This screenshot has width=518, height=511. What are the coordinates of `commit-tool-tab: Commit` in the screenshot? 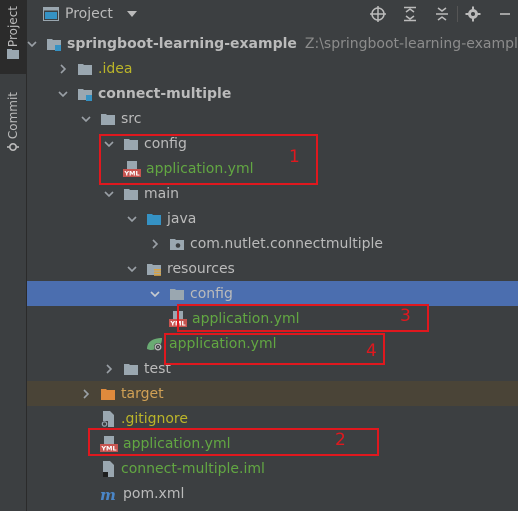 It's located at (13, 127).